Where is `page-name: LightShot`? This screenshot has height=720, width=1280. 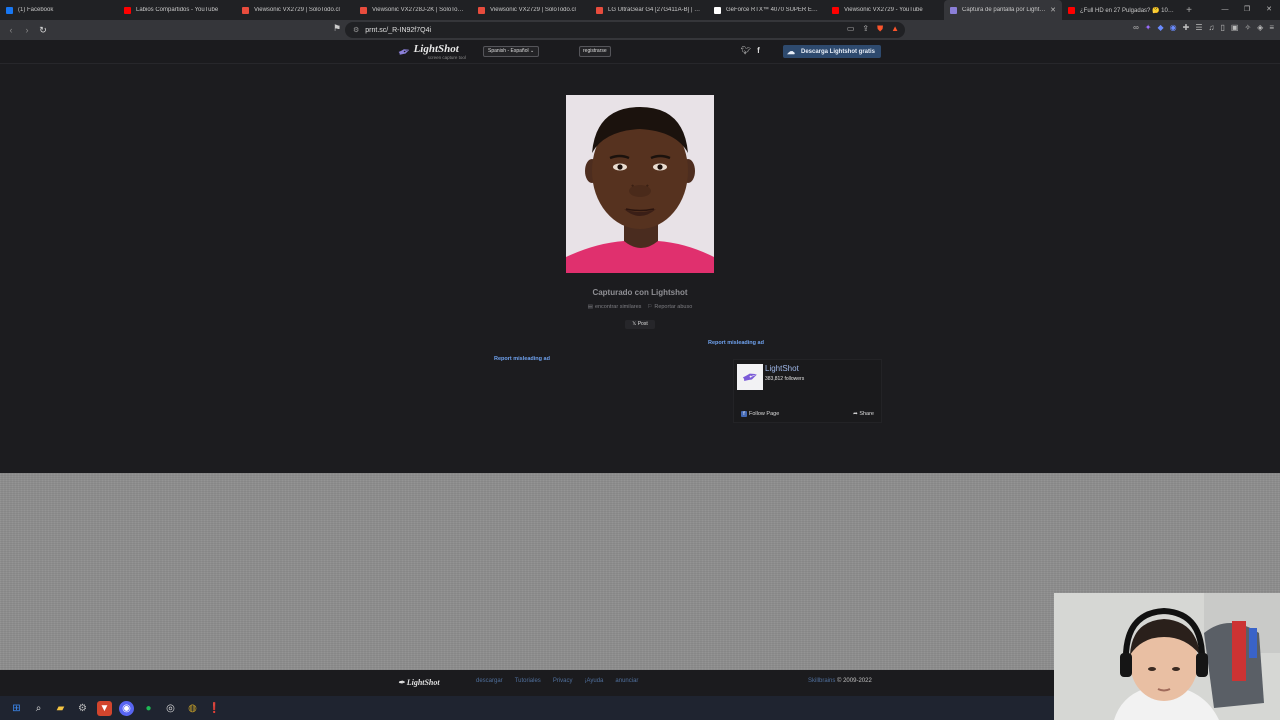 page-name: LightShot is located at coordinates (782, 368).